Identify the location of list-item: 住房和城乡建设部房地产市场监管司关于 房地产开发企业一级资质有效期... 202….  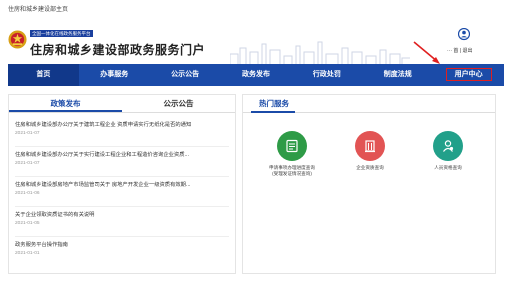
(122, 192).